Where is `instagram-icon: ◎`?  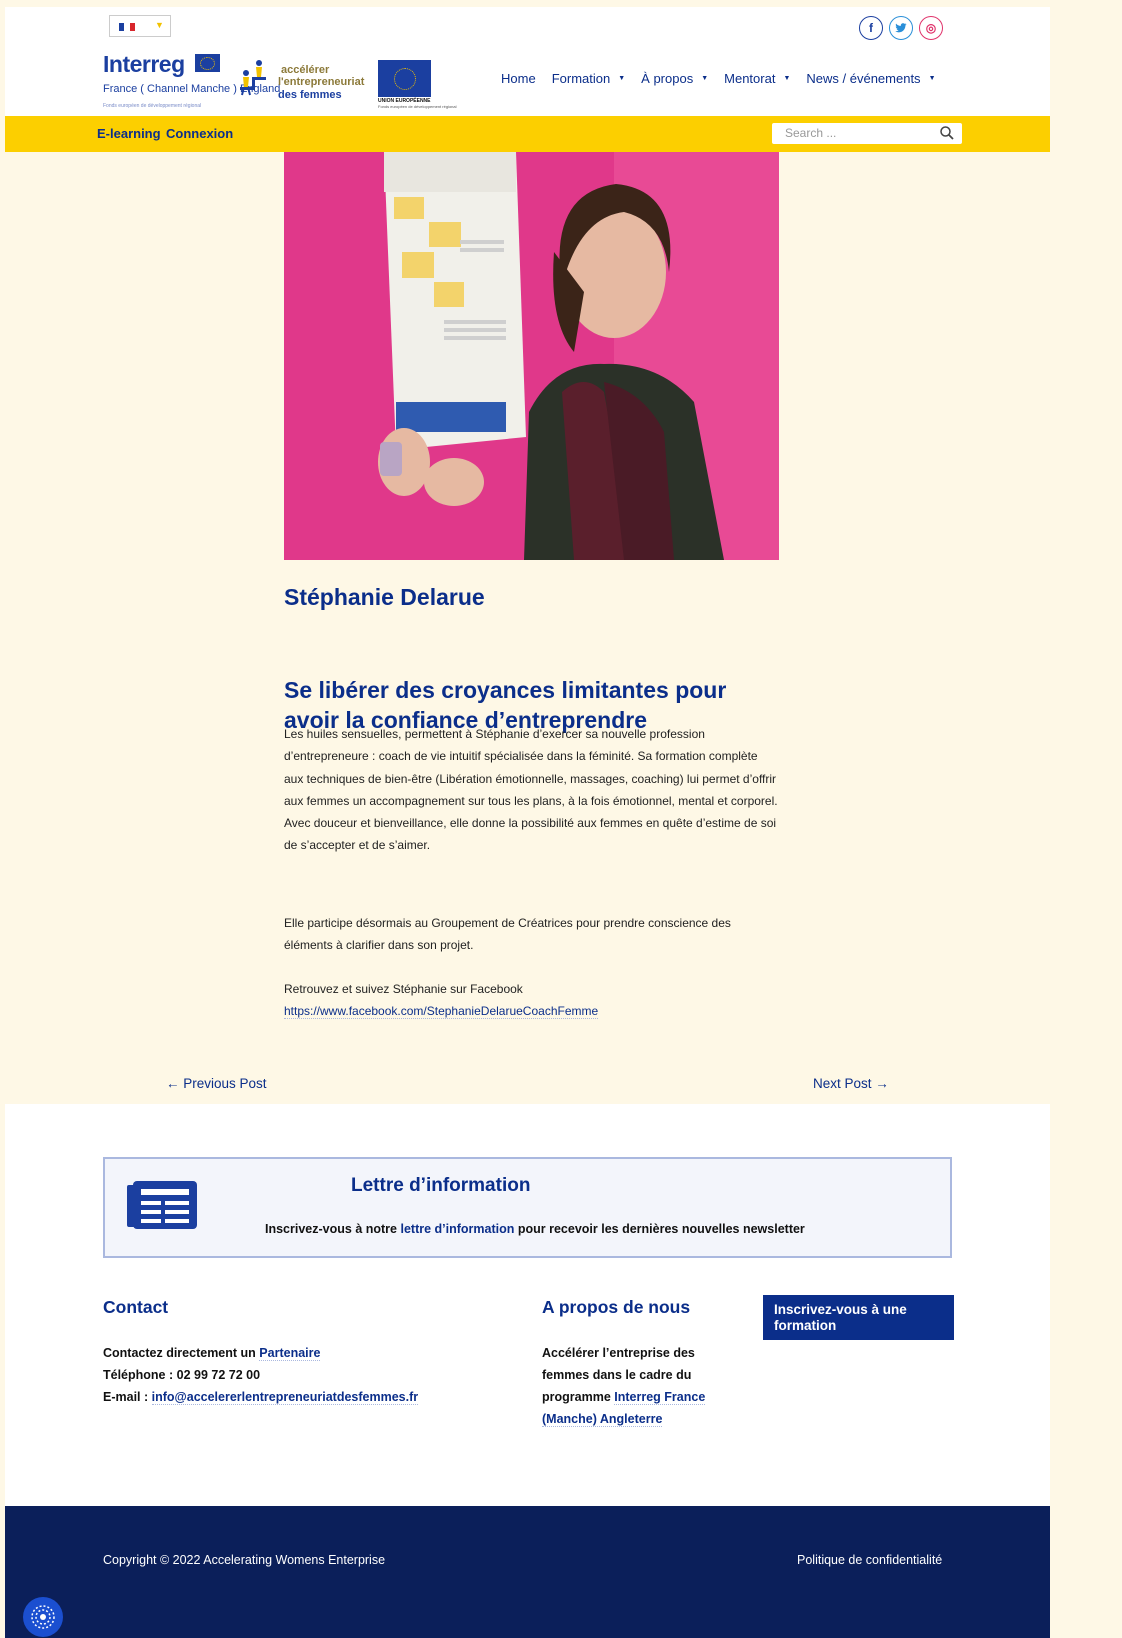
instagram-icon: ◎ is located at coordinates (931, 28).